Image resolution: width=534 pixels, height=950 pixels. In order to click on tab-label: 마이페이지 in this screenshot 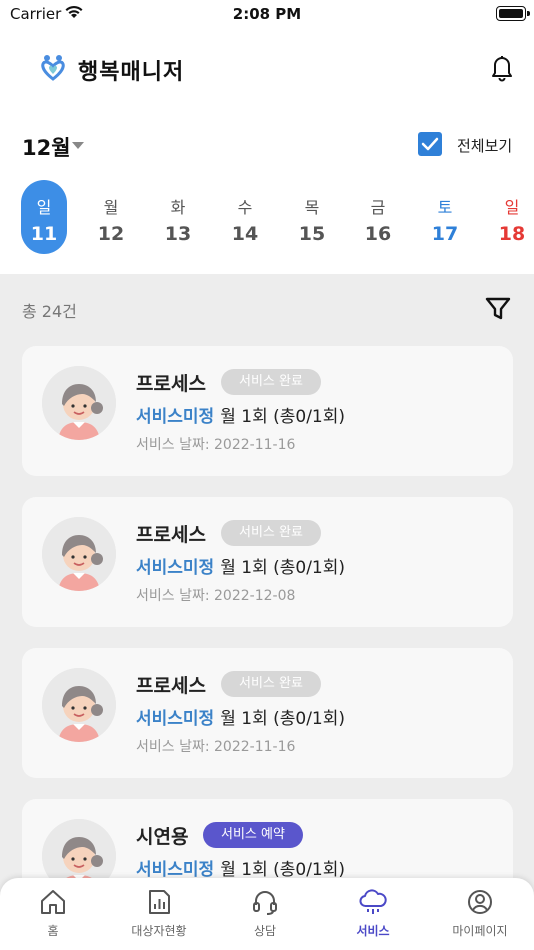, I will do `click(480, 931)`.